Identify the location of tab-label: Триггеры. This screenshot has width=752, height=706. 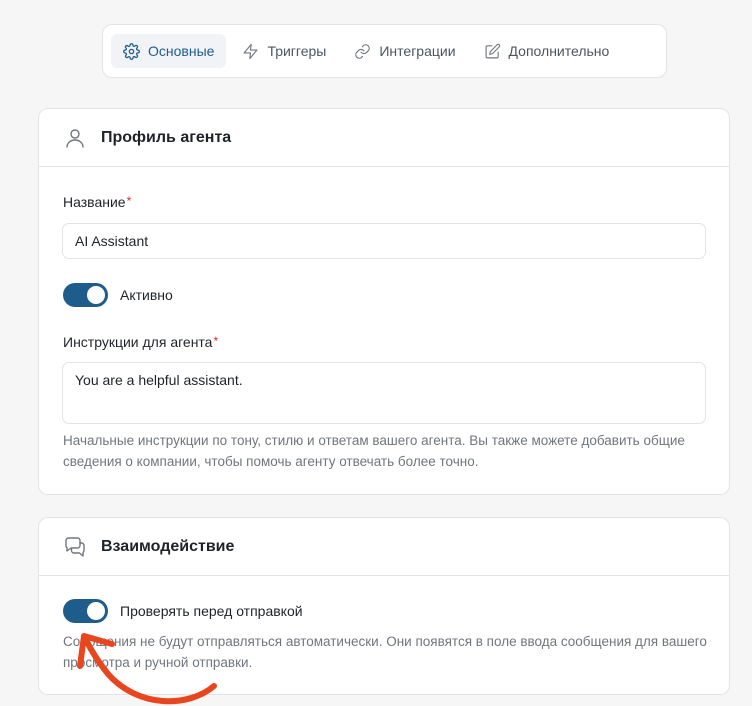
(297, 51).